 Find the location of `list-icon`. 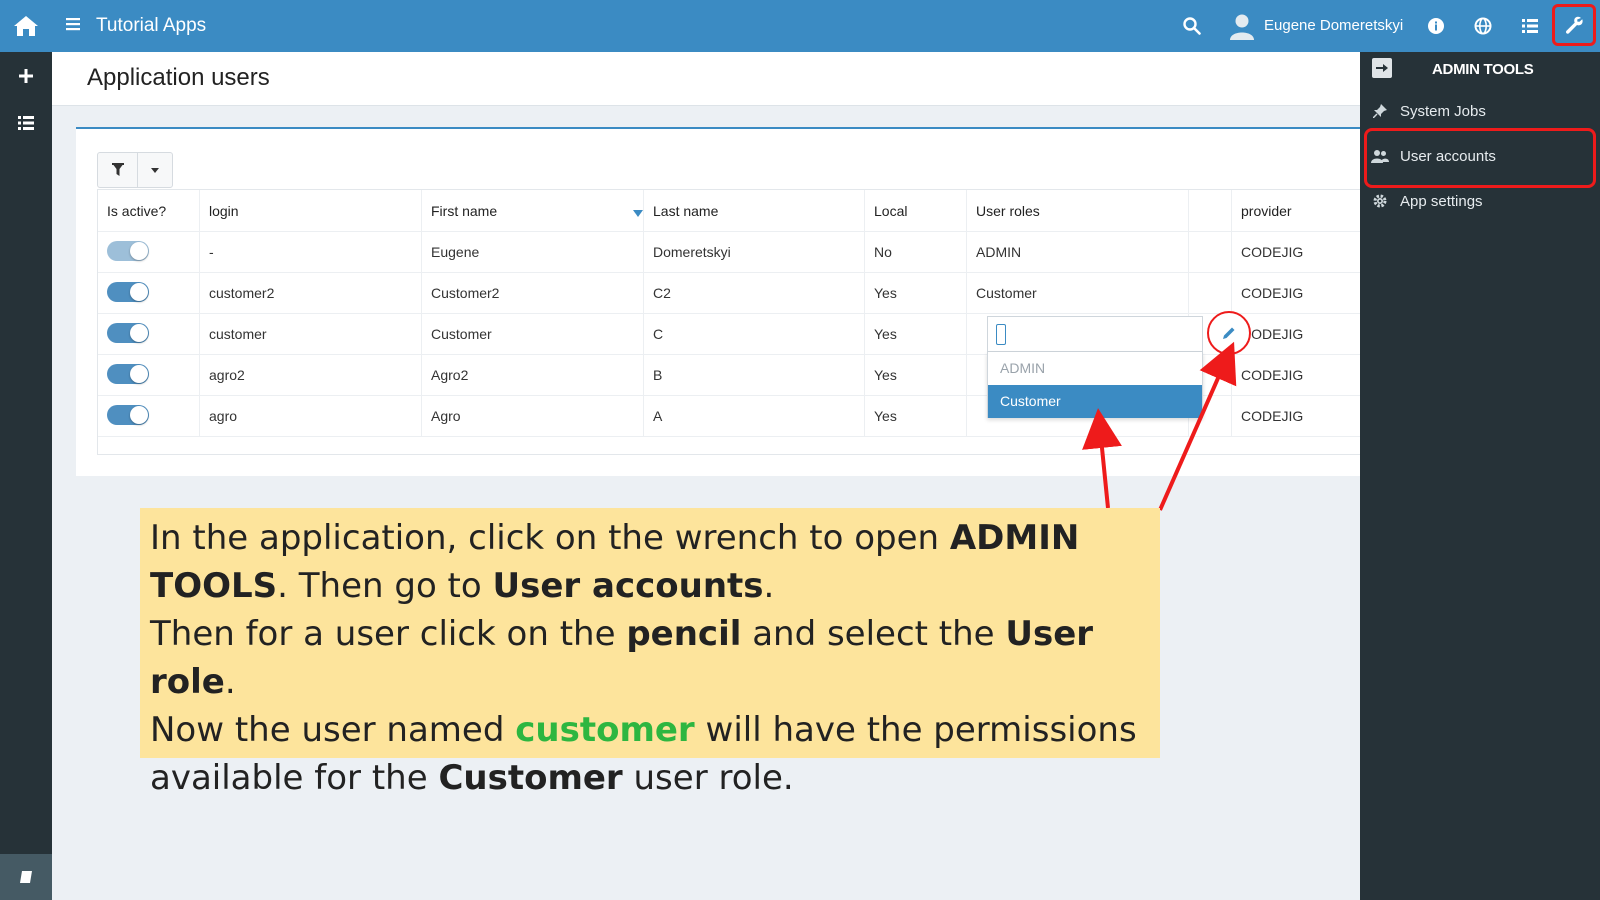

list-icon is located at coordinates (1530, 26).